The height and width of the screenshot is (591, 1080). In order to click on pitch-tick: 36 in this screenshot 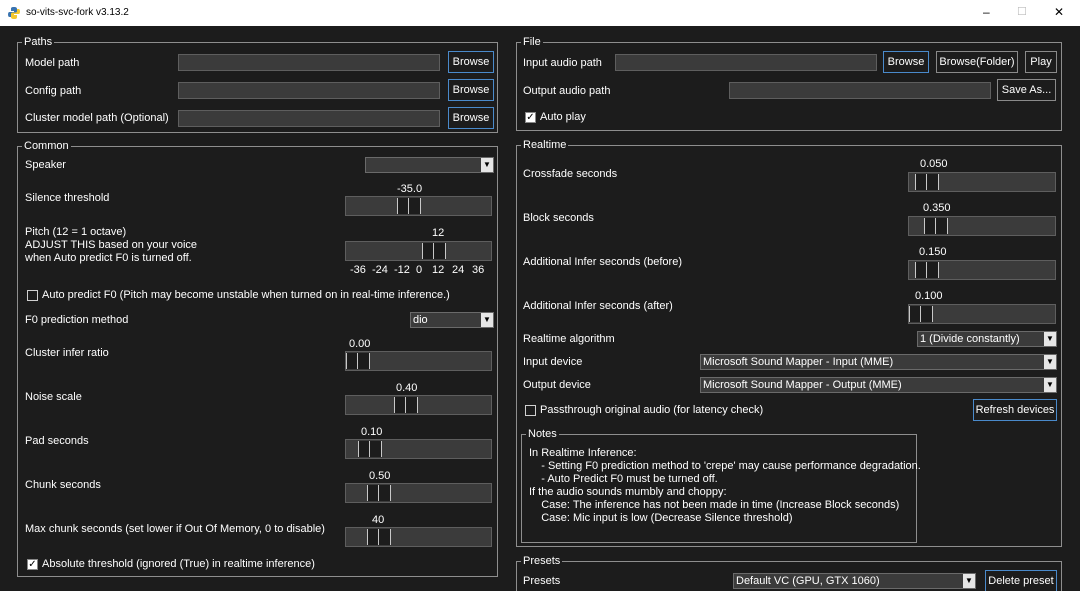, I will do `click(478, 270)`.